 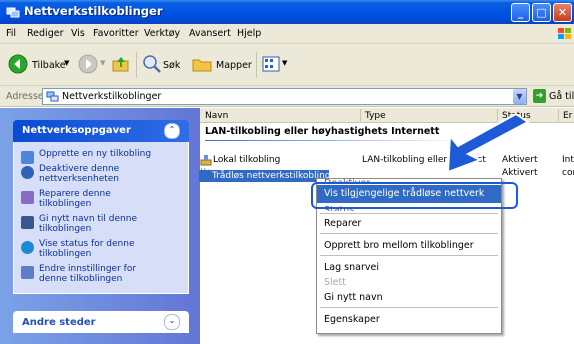 What do you see at coordinates (246, 160) in the screenshot?
I see `row-name: Lokal tilkobling` at bounding box center [246, 160].